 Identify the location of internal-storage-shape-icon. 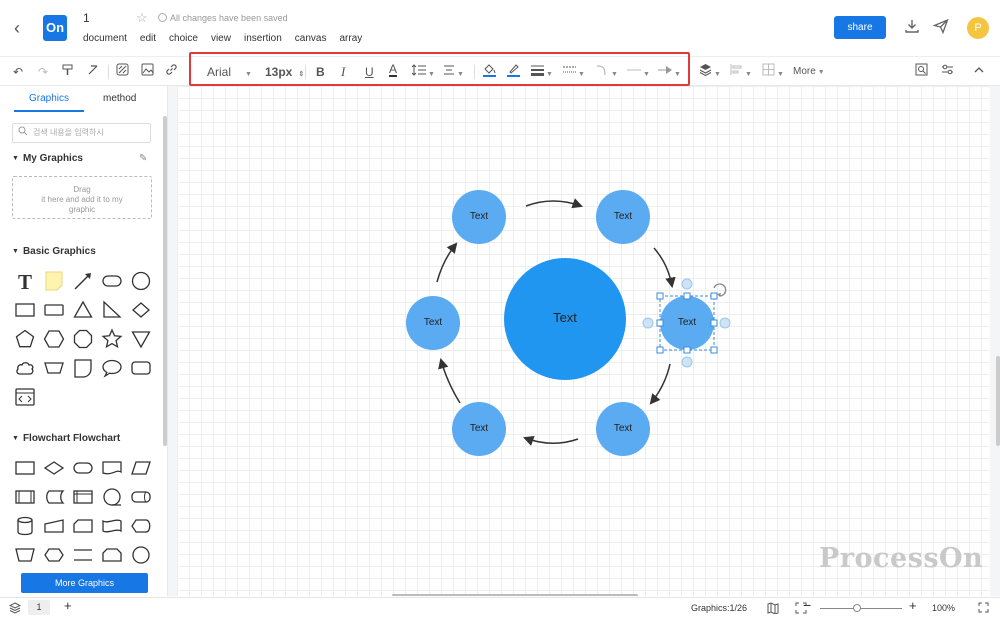
(83, 497).